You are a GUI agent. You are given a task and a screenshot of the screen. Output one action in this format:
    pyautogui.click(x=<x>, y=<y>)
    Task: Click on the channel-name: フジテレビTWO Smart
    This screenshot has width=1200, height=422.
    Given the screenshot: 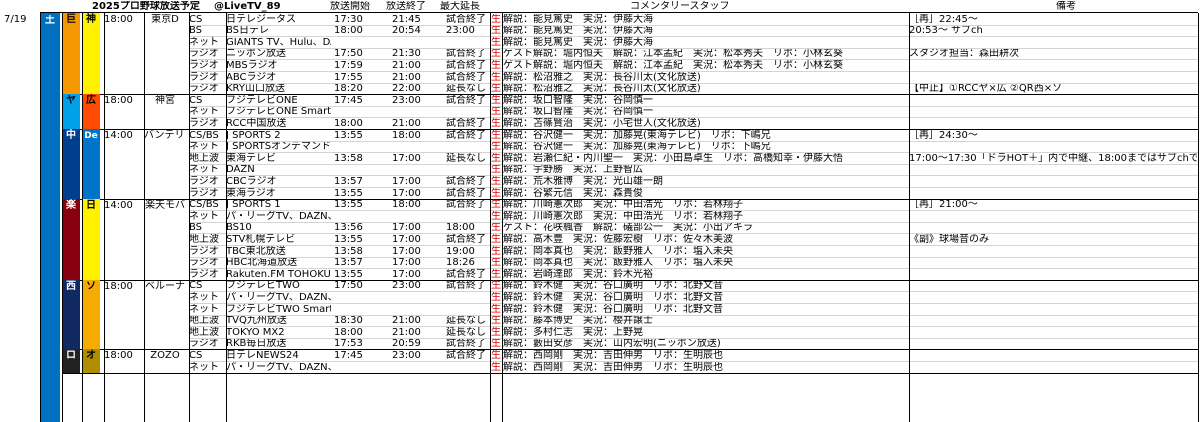 What is the action you would take?
    pyautogui.click(x=278, y=309)
    